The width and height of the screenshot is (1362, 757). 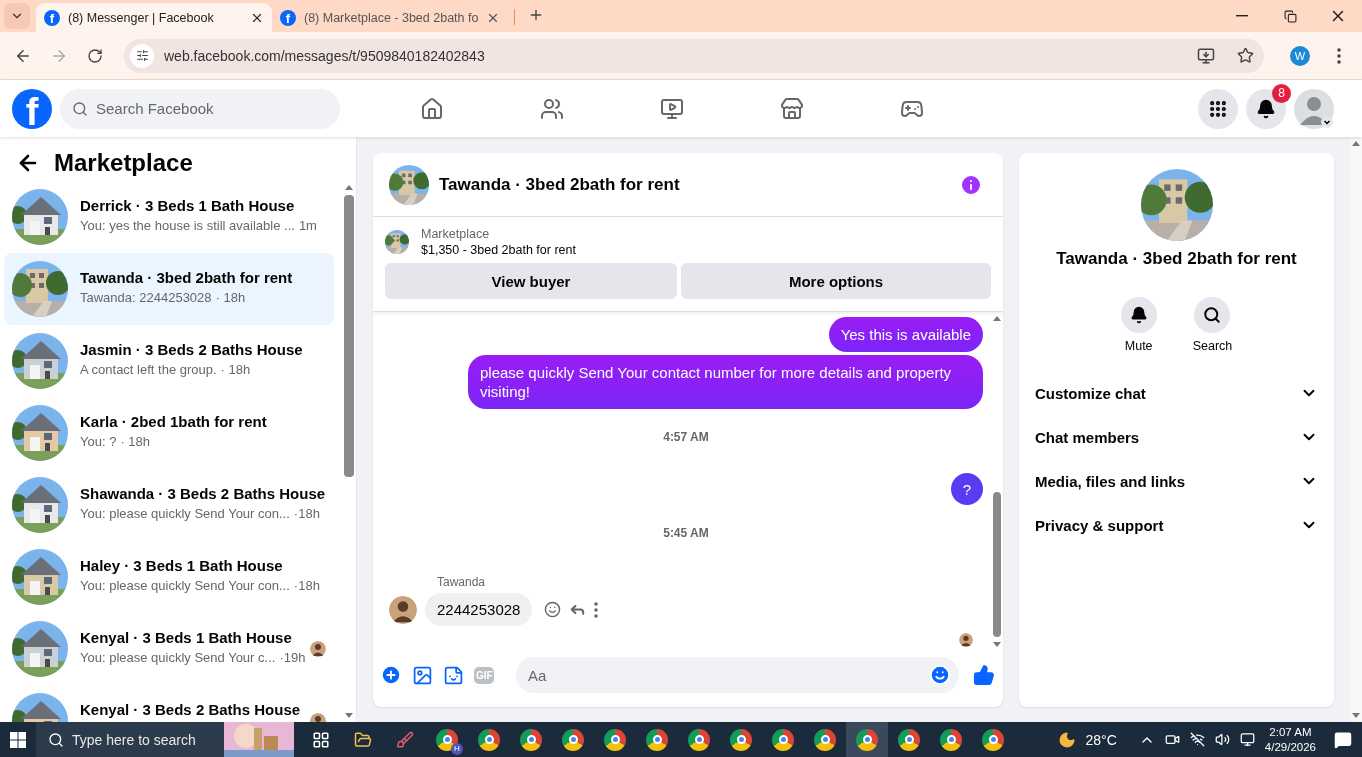 I want to click on view-buyer-button: View buyer, so click(x=531, y=281).